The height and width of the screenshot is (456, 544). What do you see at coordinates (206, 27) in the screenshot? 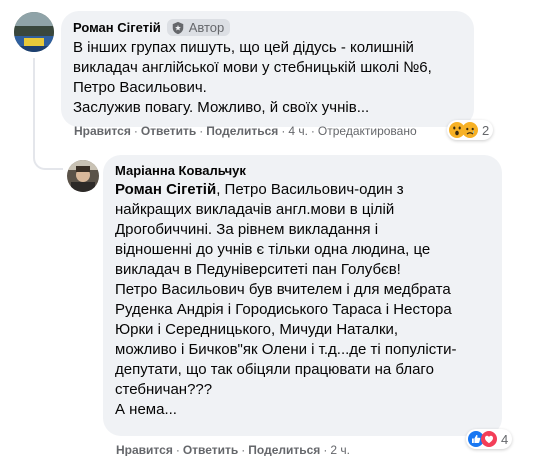
I see `author-badge-label: Автор` at bounding box center [206, 27].